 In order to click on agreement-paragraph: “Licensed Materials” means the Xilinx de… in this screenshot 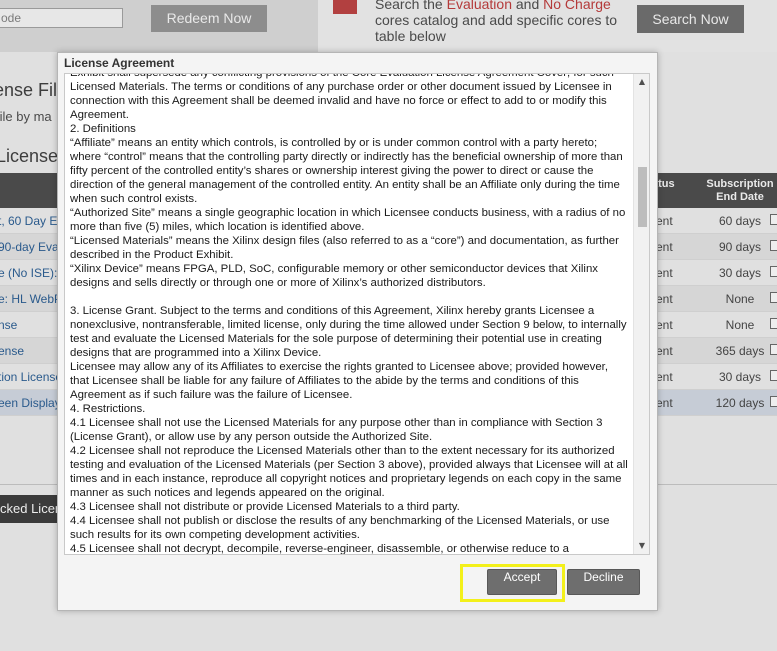, I will do `click(344, 248)`.